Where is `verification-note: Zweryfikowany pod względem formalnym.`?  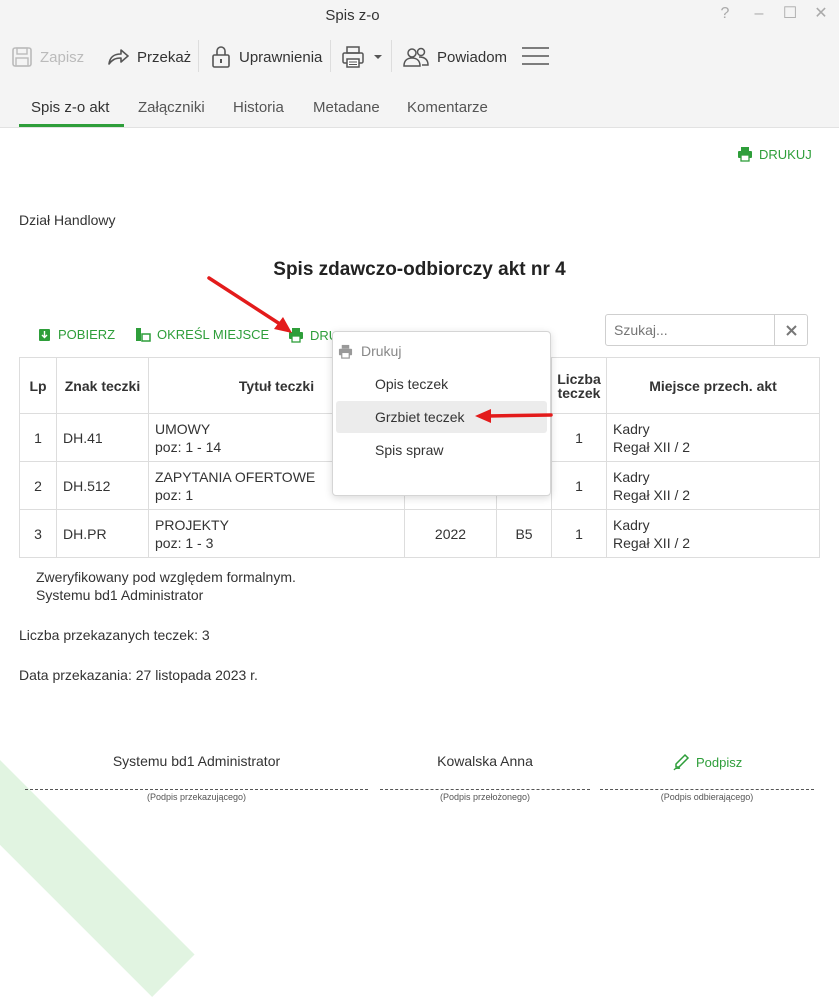 verification-note: Zweryfikowany pod względem formalnym. is located at coordinates (166, 577).